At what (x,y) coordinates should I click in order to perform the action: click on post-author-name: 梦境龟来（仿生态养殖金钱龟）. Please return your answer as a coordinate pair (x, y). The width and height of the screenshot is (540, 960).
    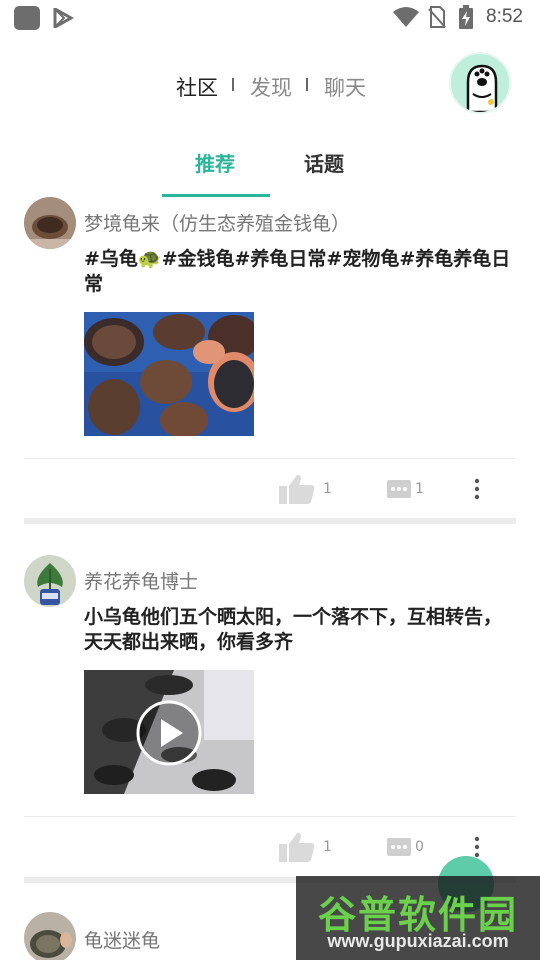
    Looking at the image, I should click on (217, 222).